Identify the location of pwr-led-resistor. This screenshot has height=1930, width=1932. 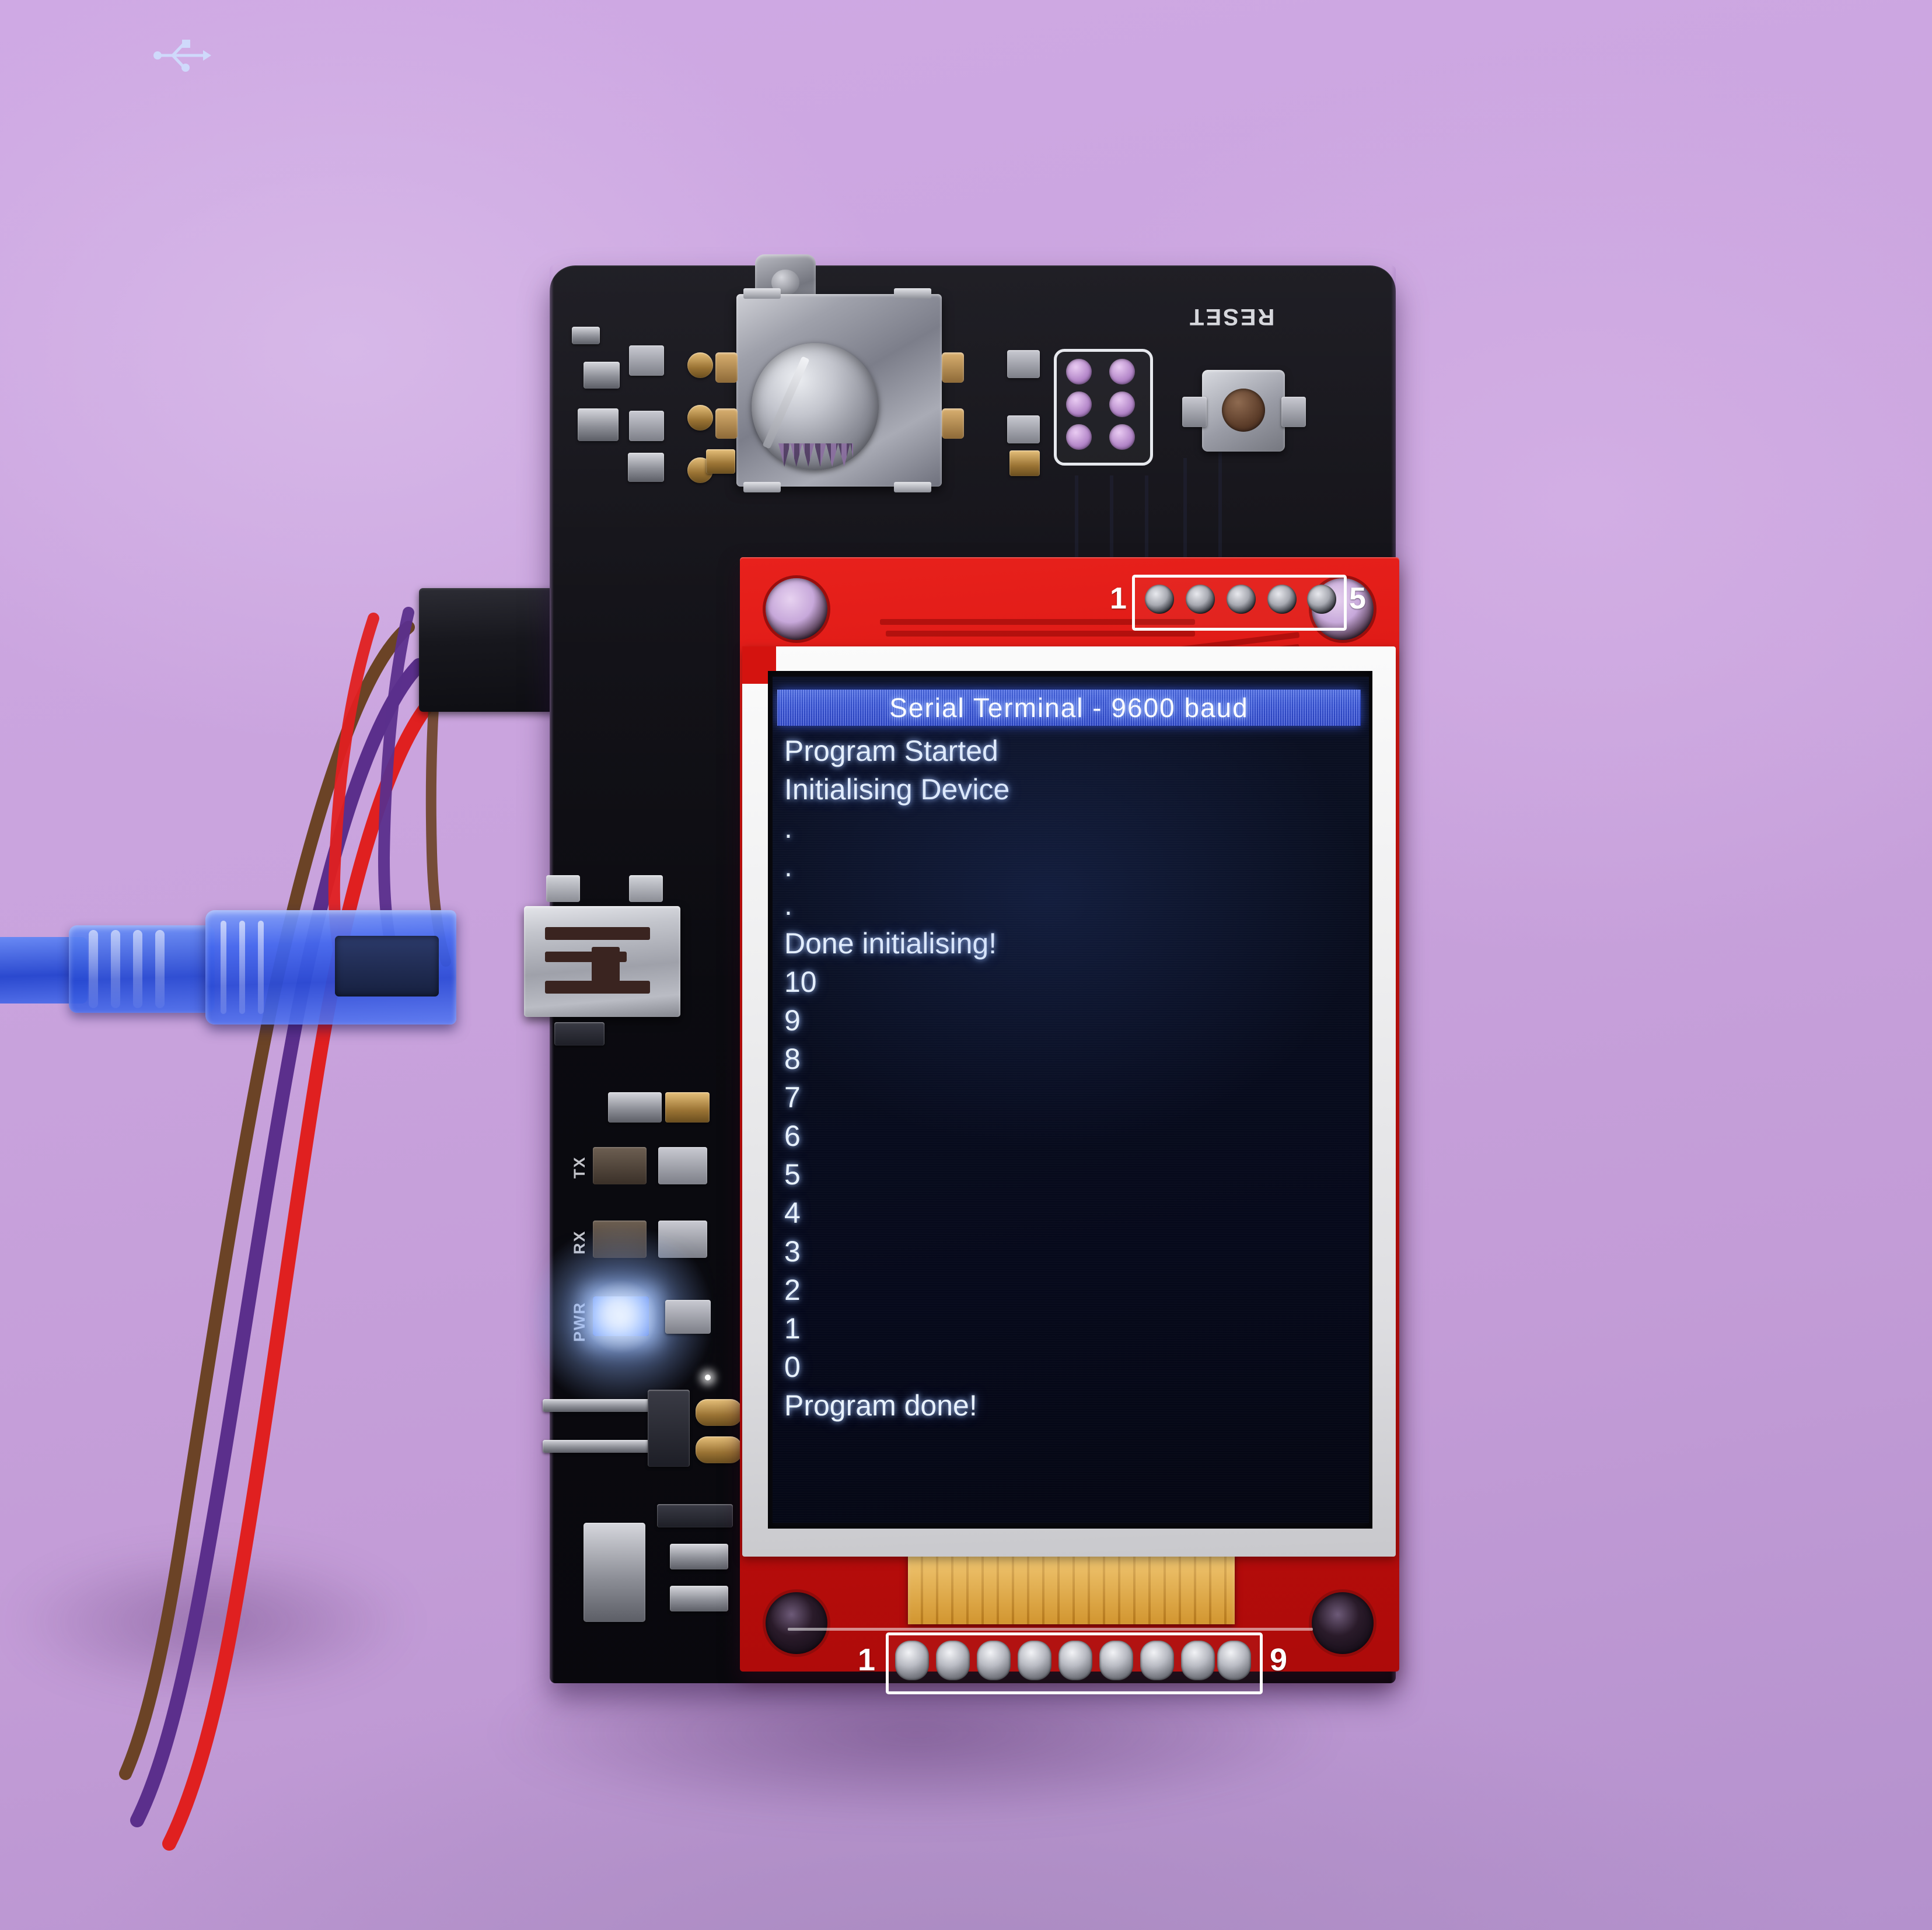
(688, 1317).